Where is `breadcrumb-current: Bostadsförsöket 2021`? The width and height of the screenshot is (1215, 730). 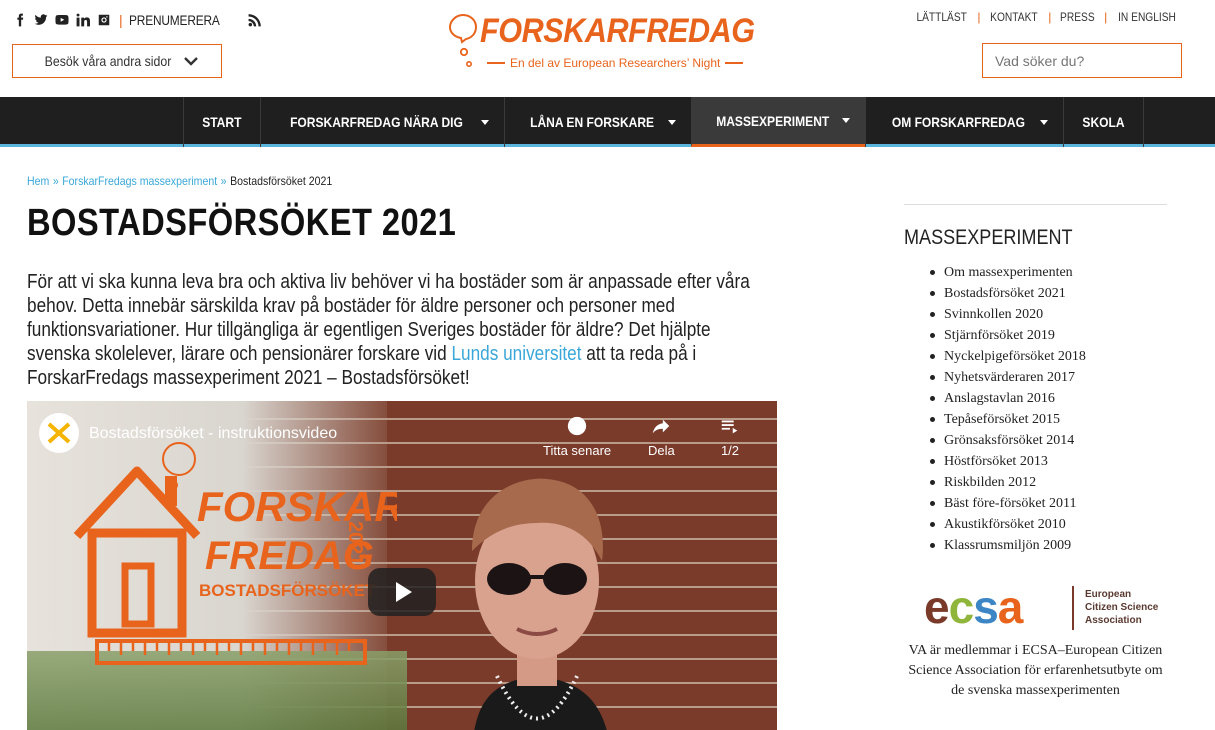
breadcrumb-current: Bostadsförsöket 2021 is located at coordinates (281, 181).